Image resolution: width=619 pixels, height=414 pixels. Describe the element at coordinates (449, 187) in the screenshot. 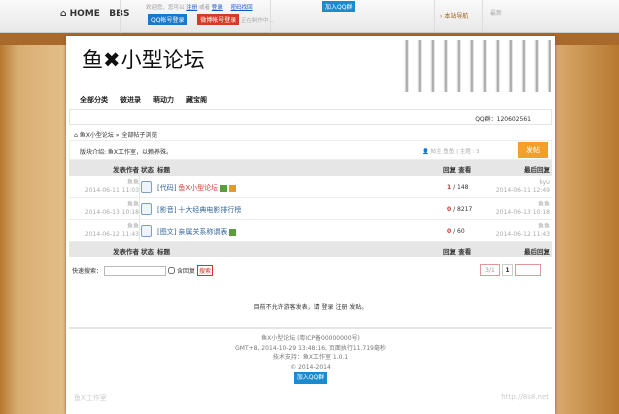

I see `reply-count: 1` at that location.